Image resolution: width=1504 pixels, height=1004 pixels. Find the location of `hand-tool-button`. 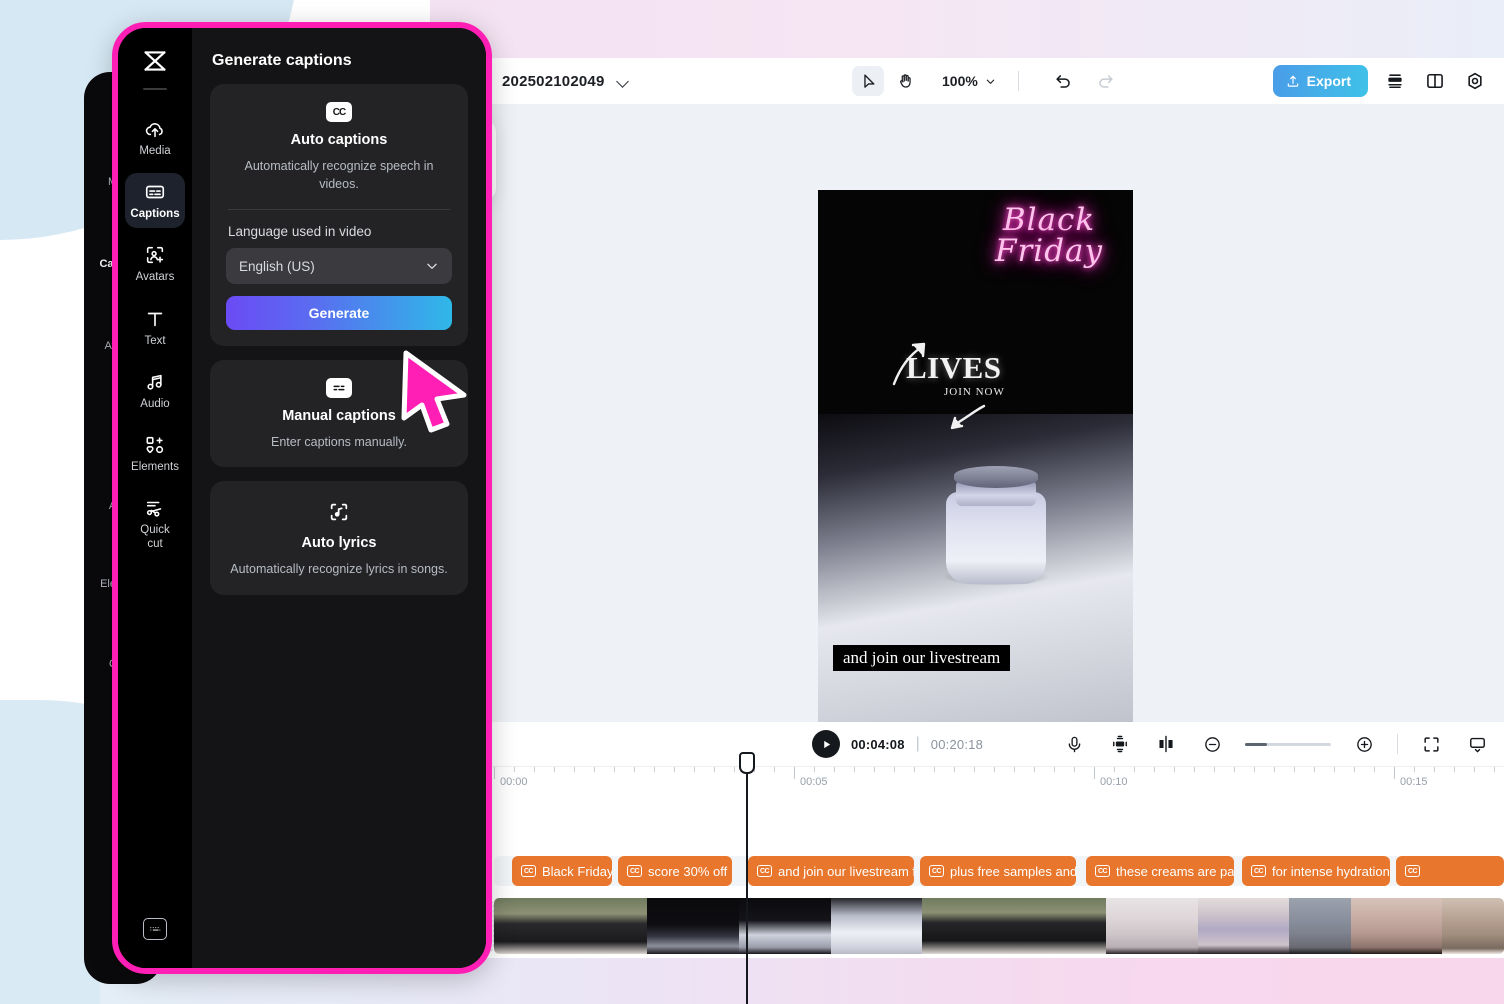

hand-tool-button is located at coordinates (906, 81).